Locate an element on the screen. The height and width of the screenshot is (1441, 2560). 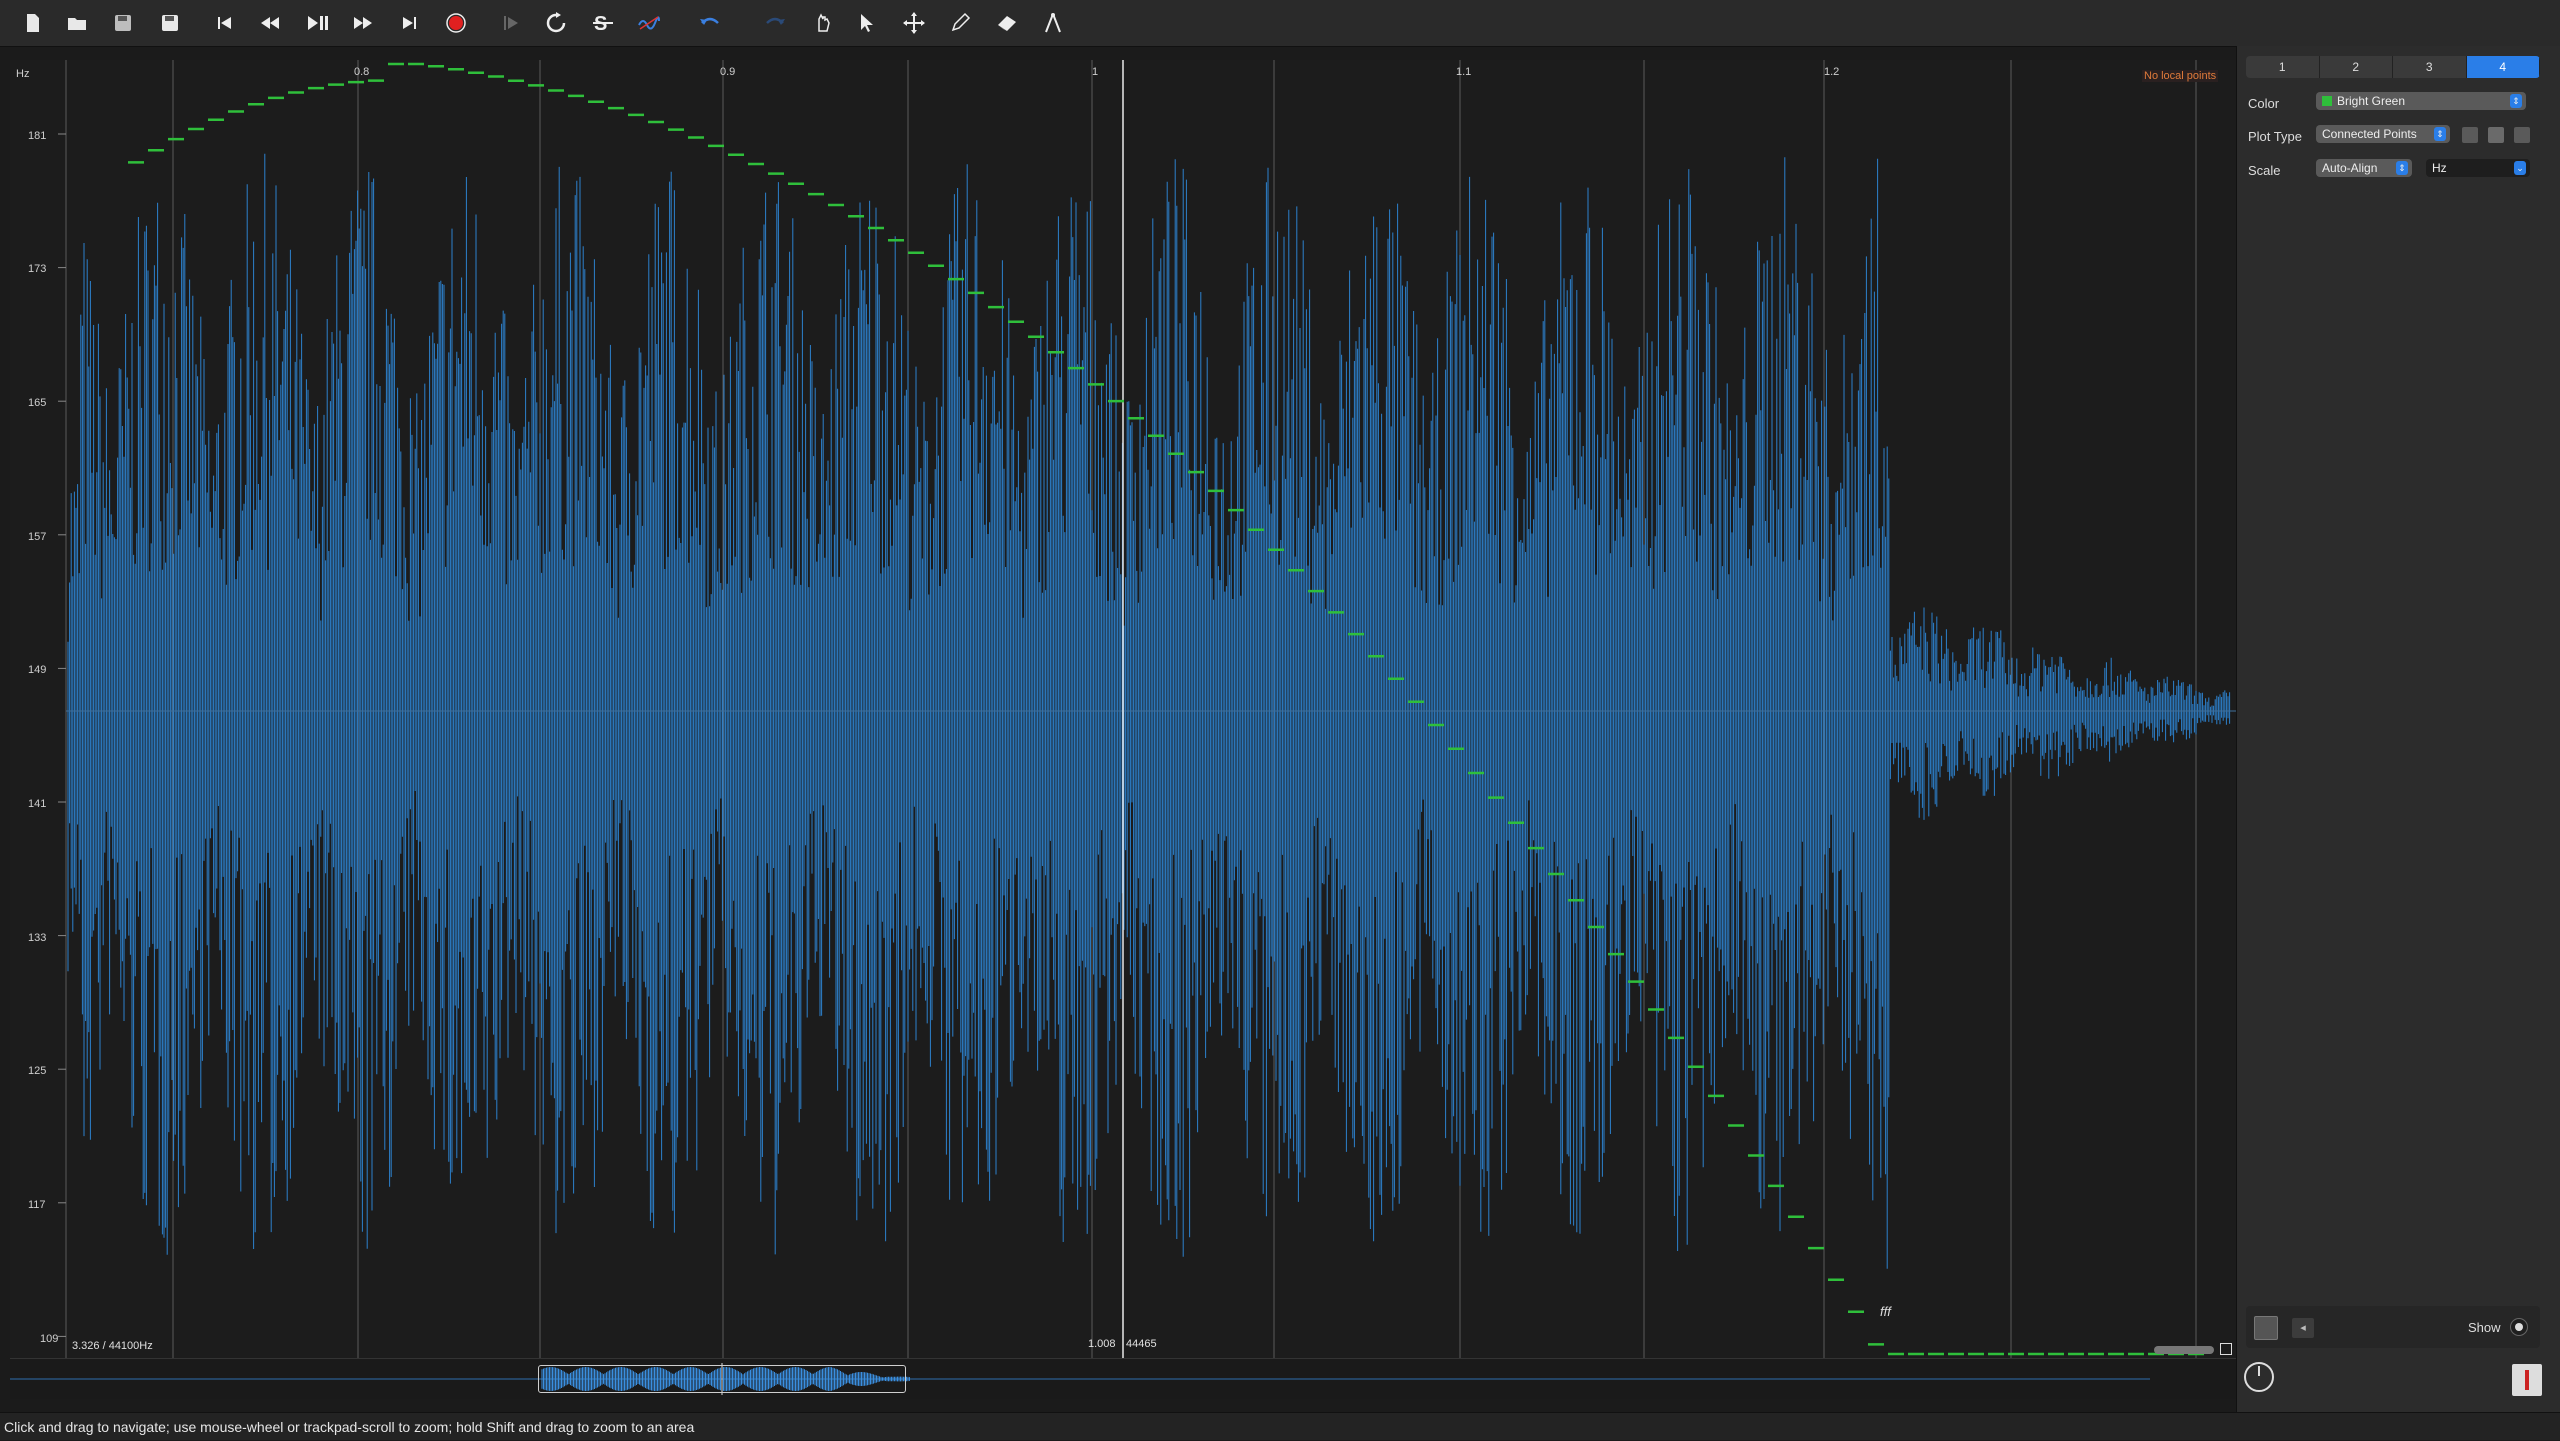
layer-properties-panel is located at coordinates (2398, 729).